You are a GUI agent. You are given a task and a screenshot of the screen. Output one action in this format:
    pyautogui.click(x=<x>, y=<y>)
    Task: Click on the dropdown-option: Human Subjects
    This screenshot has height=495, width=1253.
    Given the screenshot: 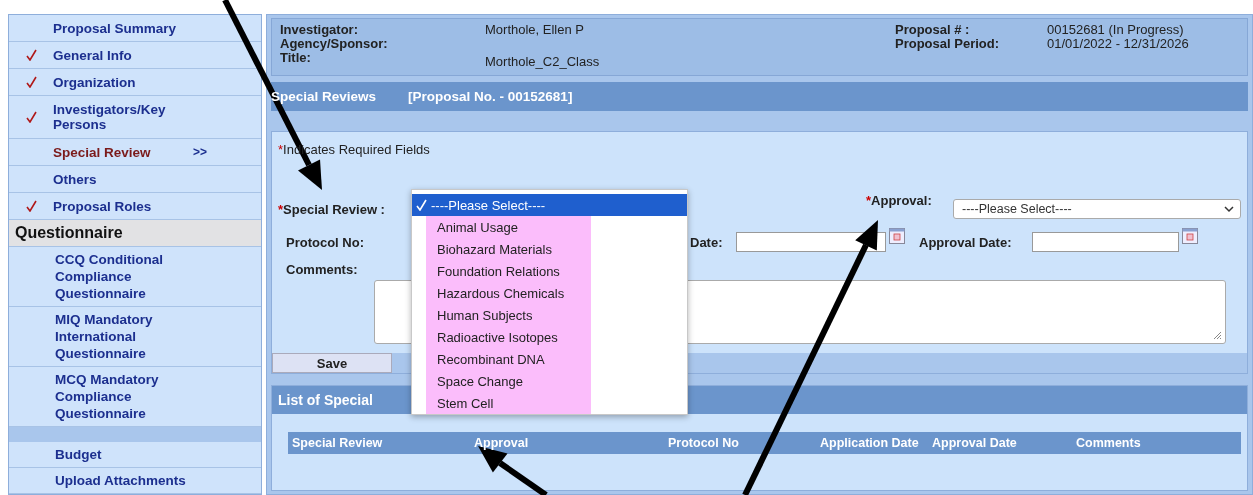 What is the action you would take?
    pyautogui.click(x=508, y=315)
    